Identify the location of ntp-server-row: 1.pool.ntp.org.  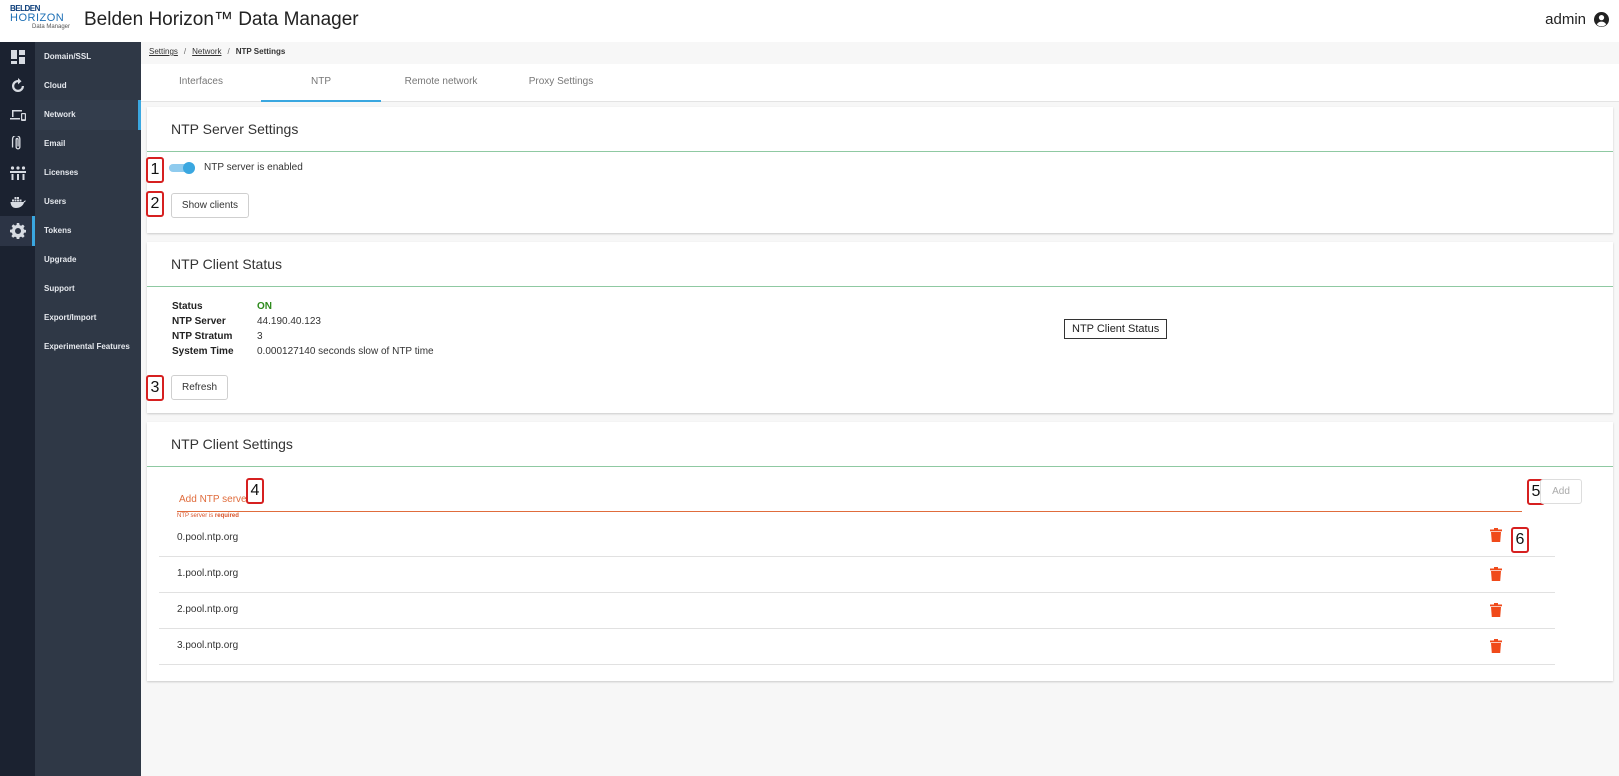
(857, 574).